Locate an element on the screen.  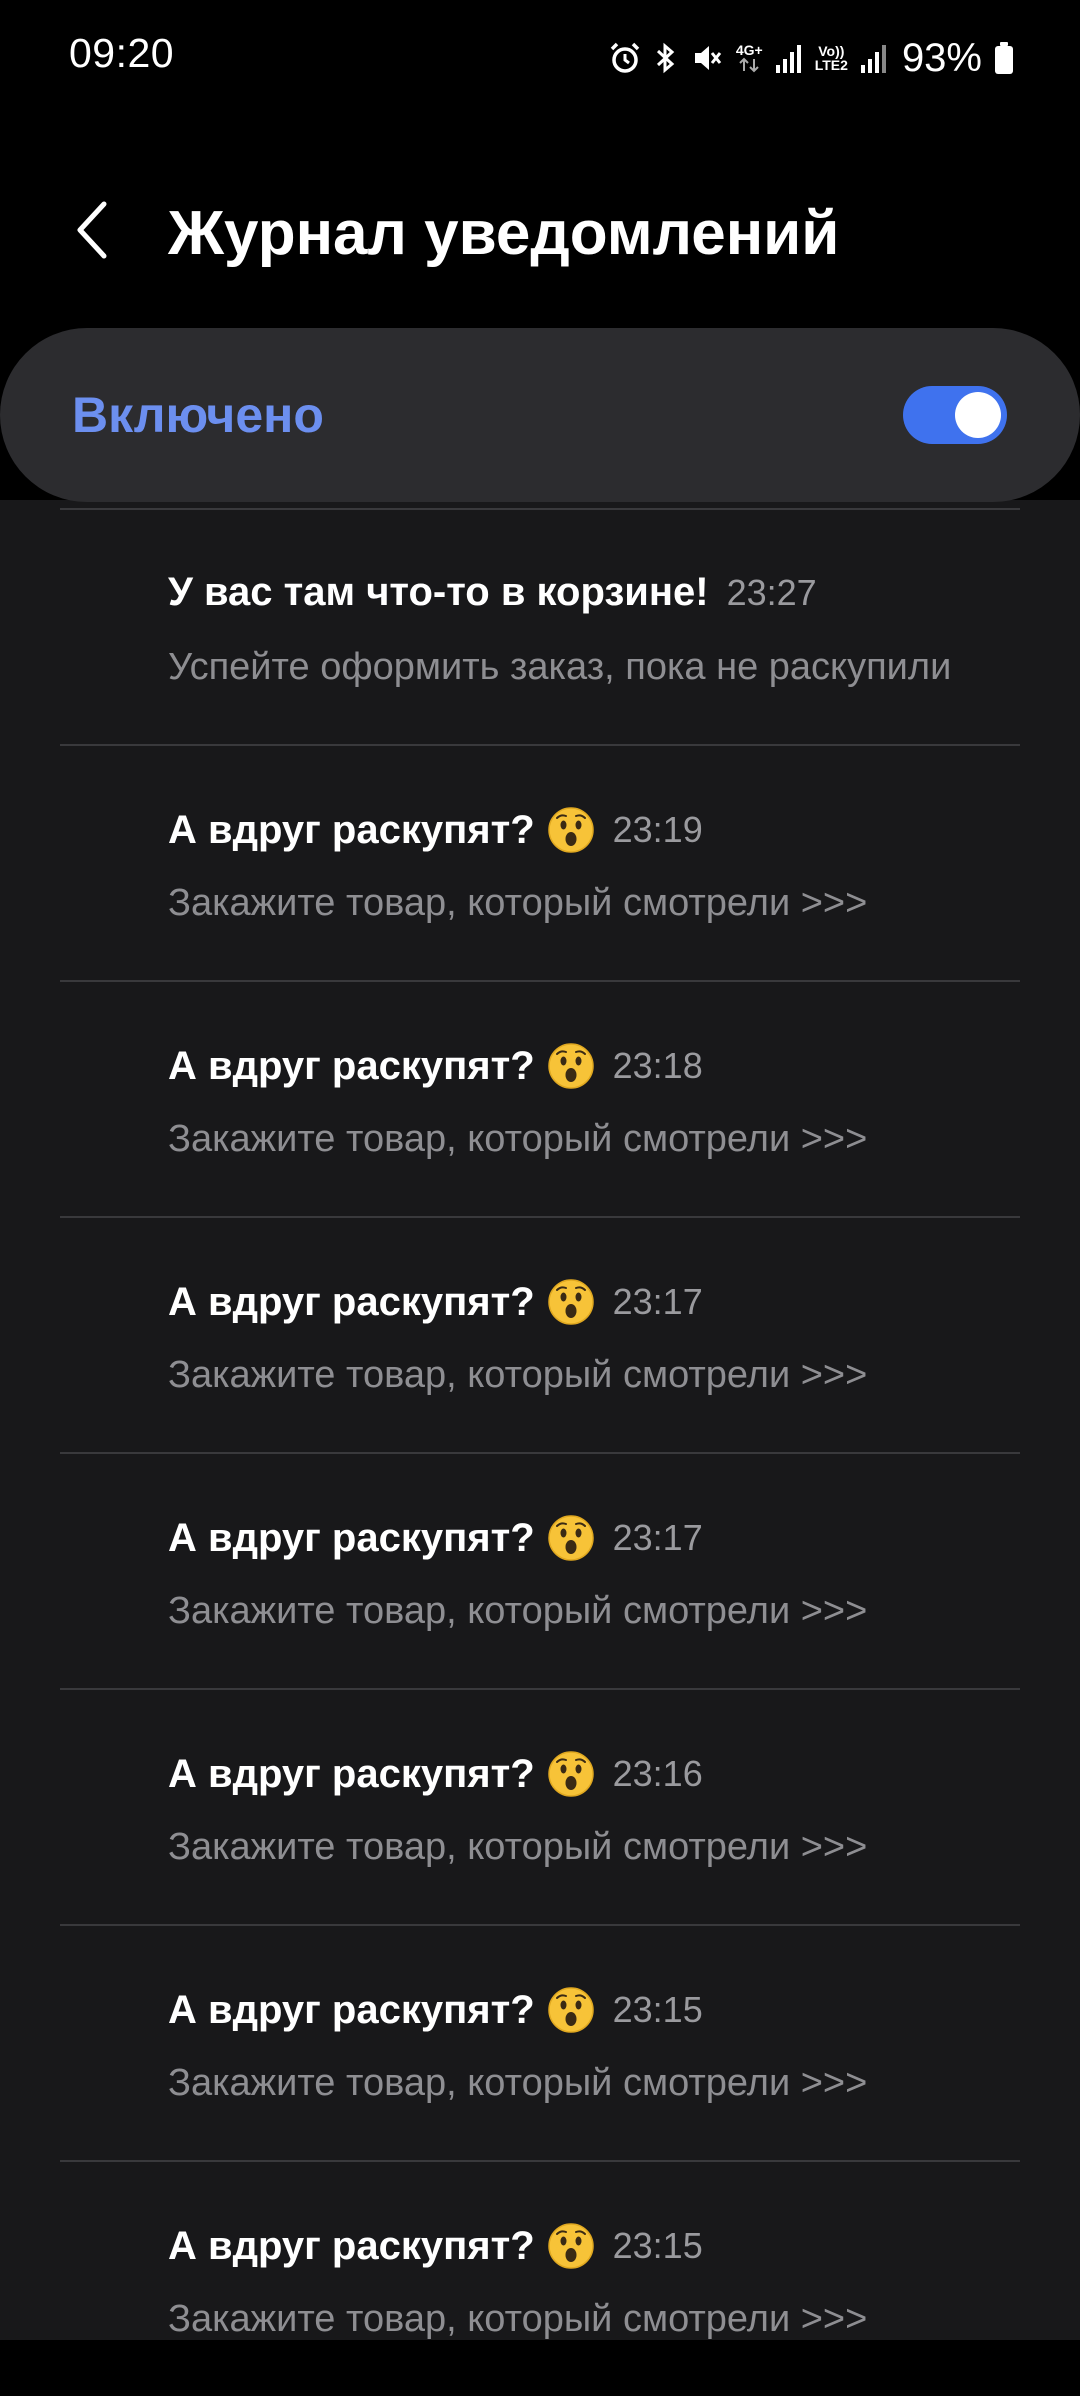
network-4g-icon: 4G+ is located at coordinates (749, 58).